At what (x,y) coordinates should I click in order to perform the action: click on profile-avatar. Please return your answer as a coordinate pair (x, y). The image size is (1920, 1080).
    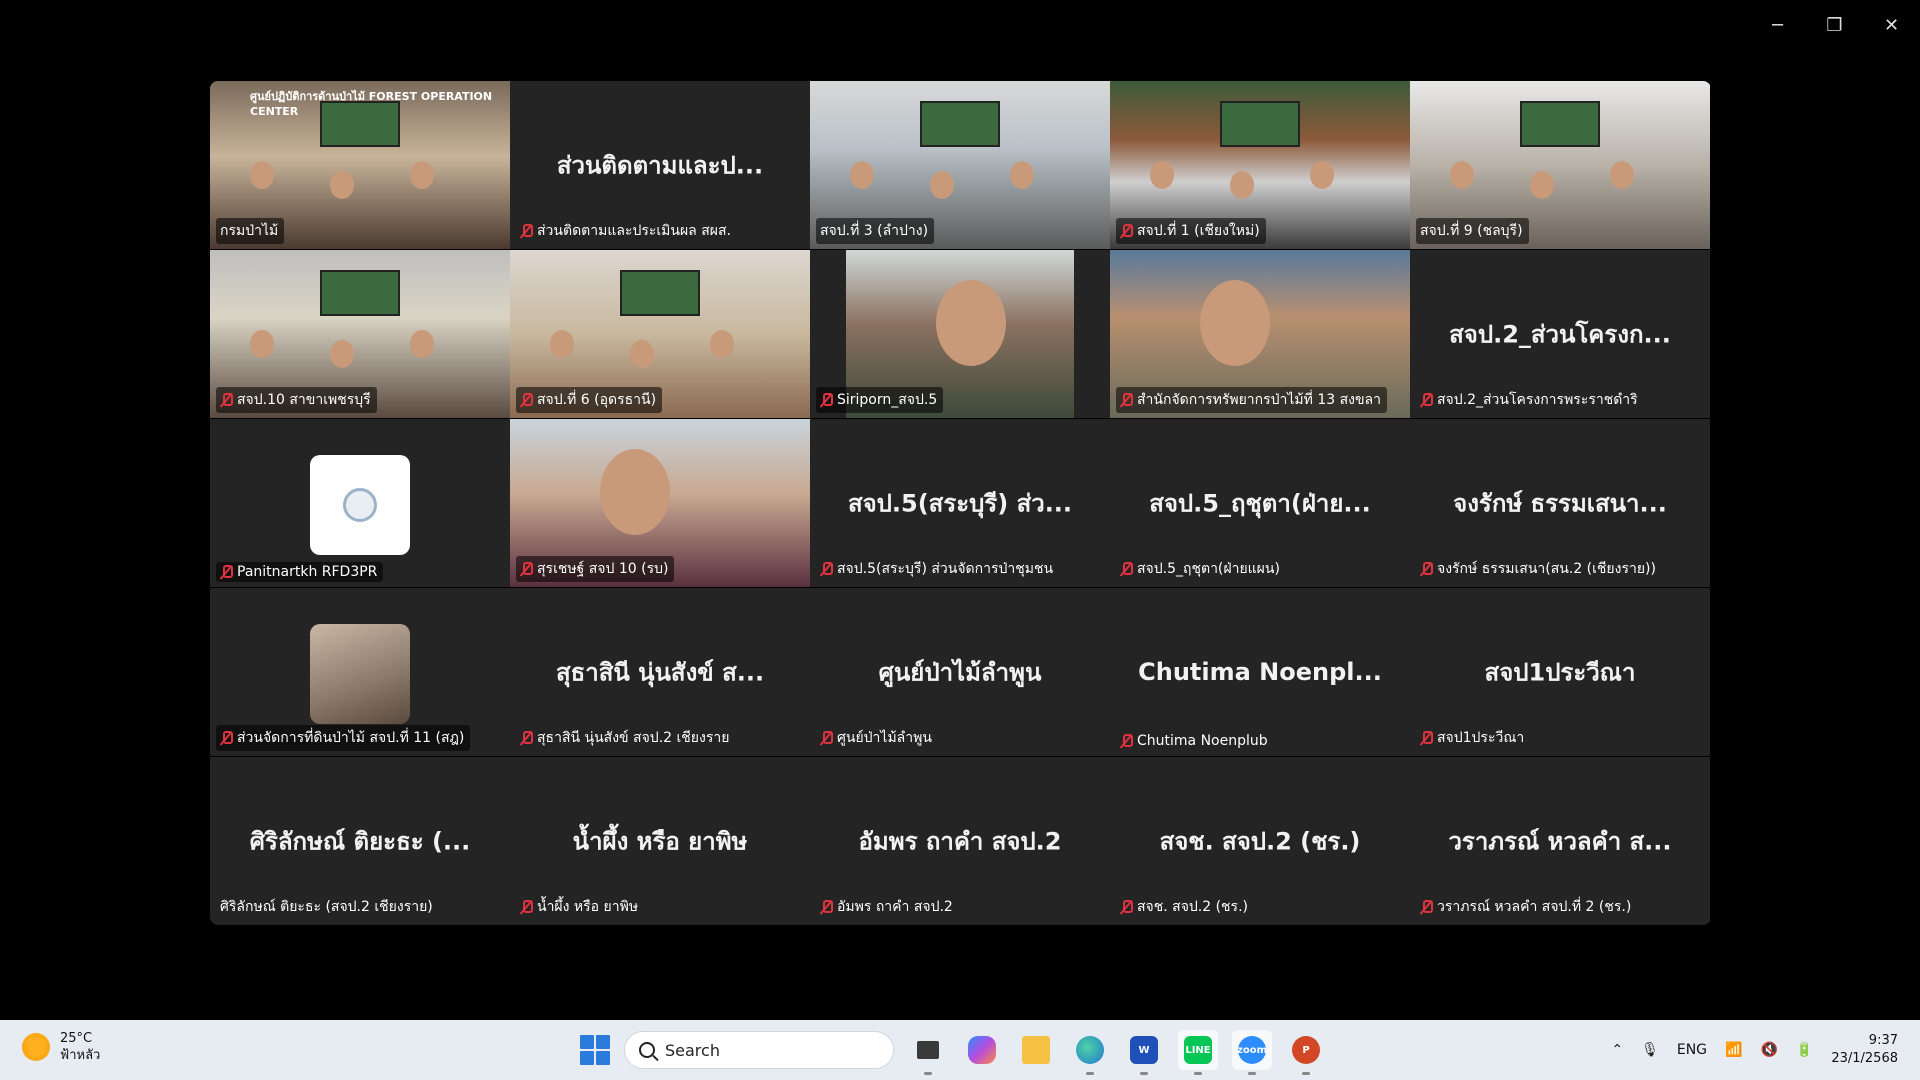
    Looking at the image, I should click on (360, 505).